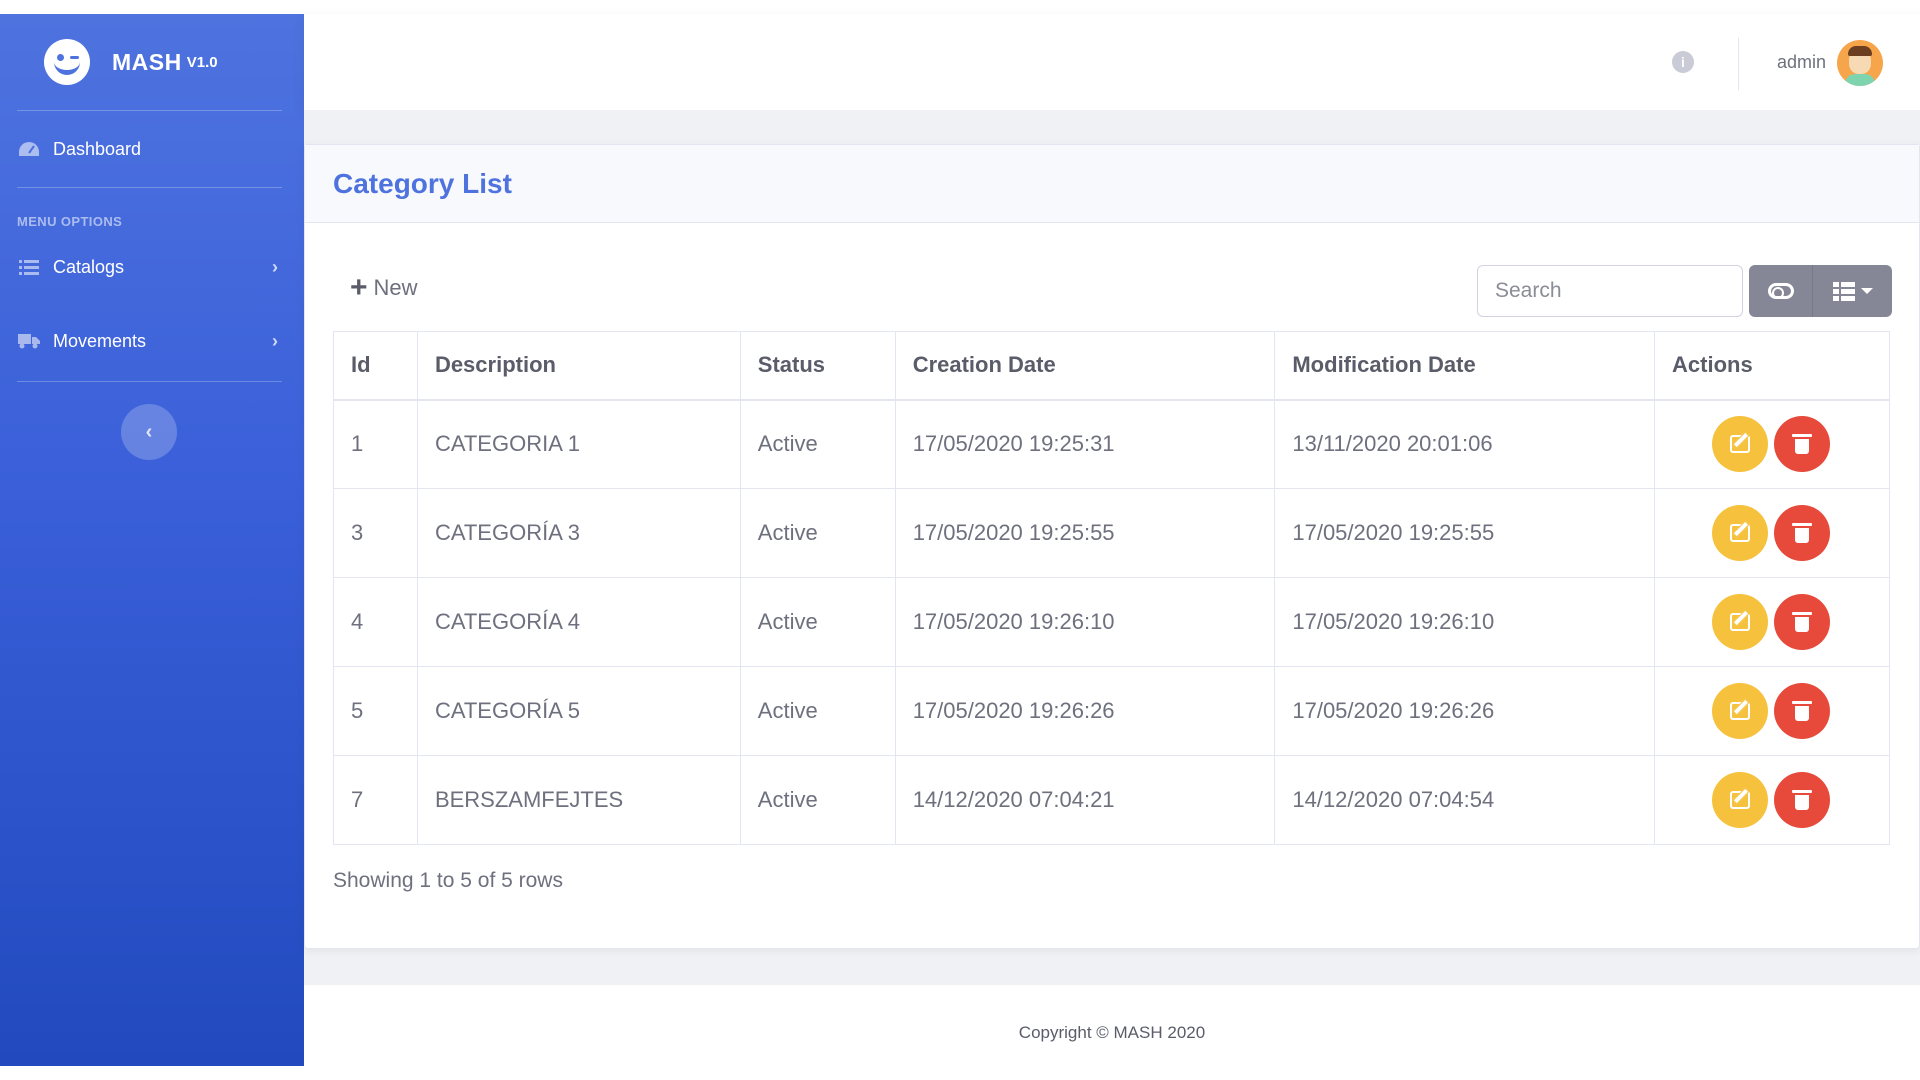 Image resolution: width=1920 pixels, height=1080 pixels. Describe the element at coordinates (359, 287) in the screenshot. I see `plus-icon: +` at that location.